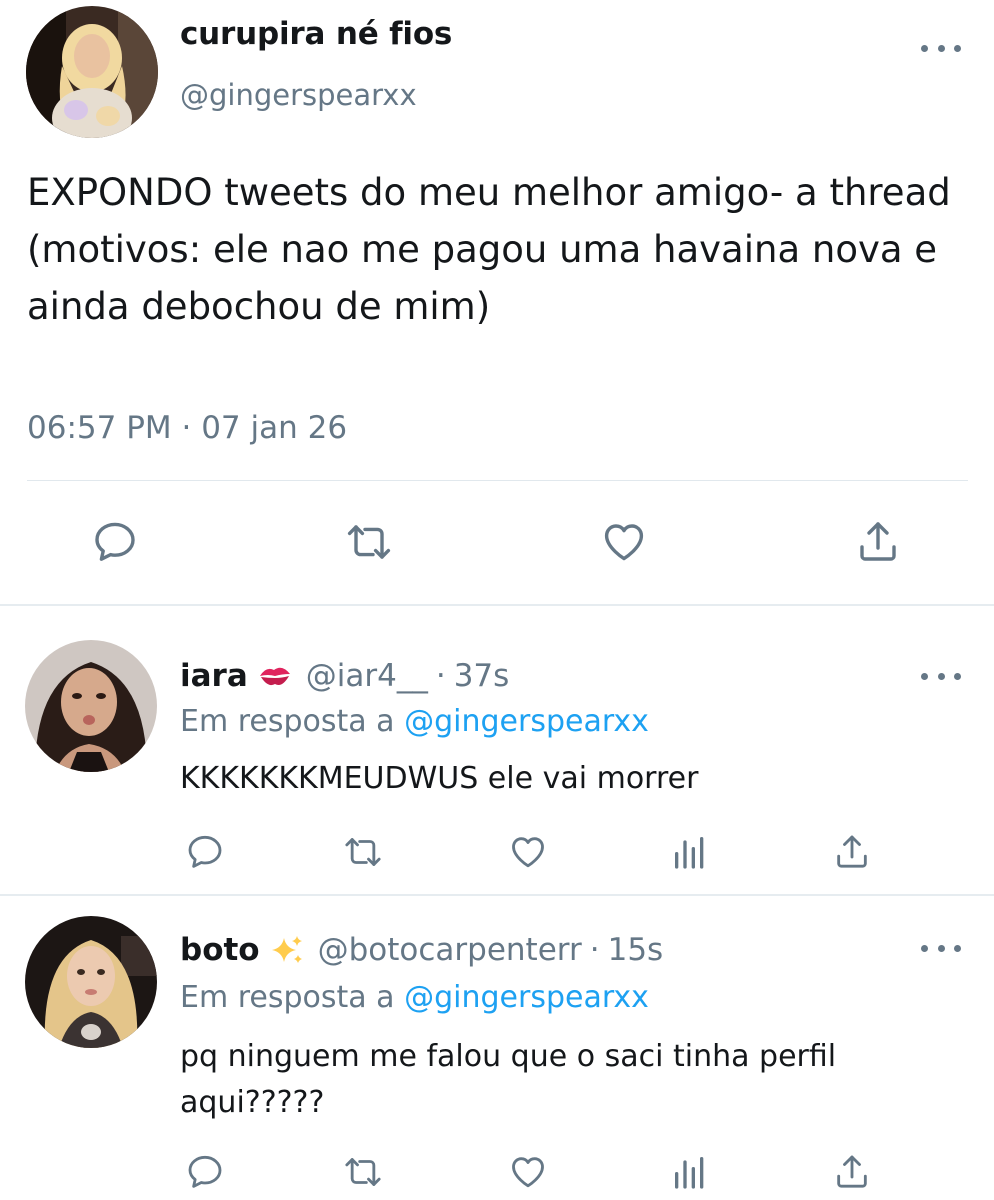 This screenshot has height=1200, width=994. I want to click on tweet-action-bar, so click(497, 542).